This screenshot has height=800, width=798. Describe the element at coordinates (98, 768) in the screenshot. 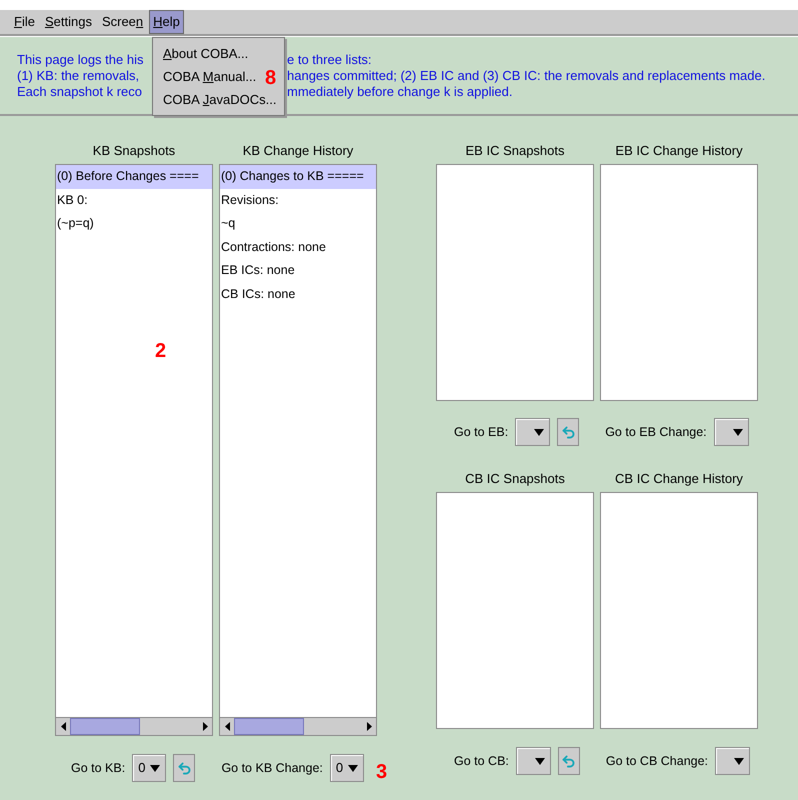

I see `control-label: Go to KB:` at that location.